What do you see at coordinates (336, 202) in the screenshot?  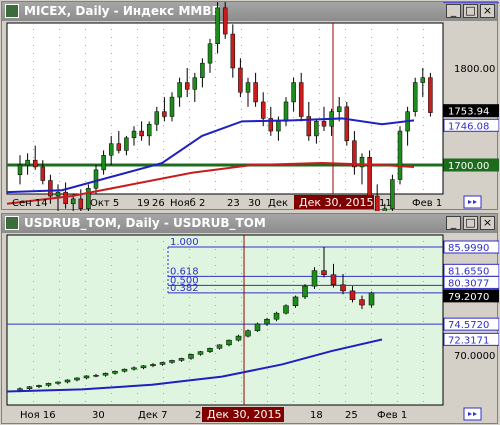 I see `cursor-date-label: Дек 30, 2015` at bounding box center [336, 202].